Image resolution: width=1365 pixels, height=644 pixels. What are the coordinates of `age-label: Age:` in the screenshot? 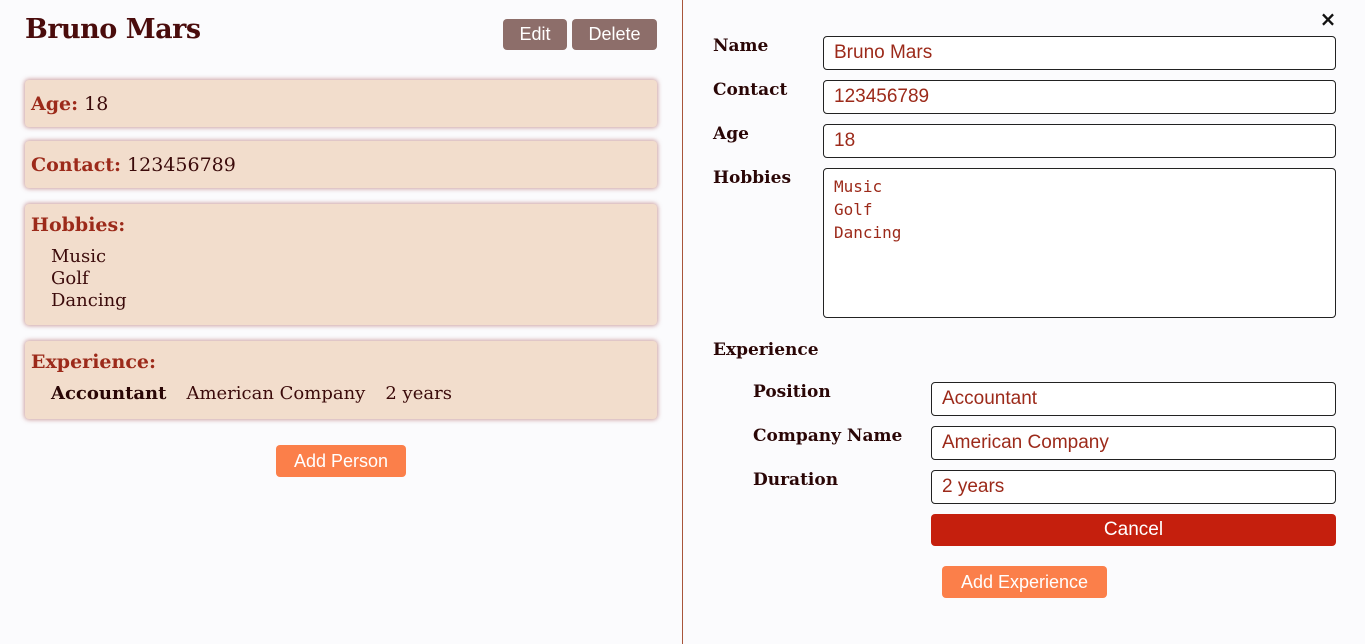 It's located at (55, 103).